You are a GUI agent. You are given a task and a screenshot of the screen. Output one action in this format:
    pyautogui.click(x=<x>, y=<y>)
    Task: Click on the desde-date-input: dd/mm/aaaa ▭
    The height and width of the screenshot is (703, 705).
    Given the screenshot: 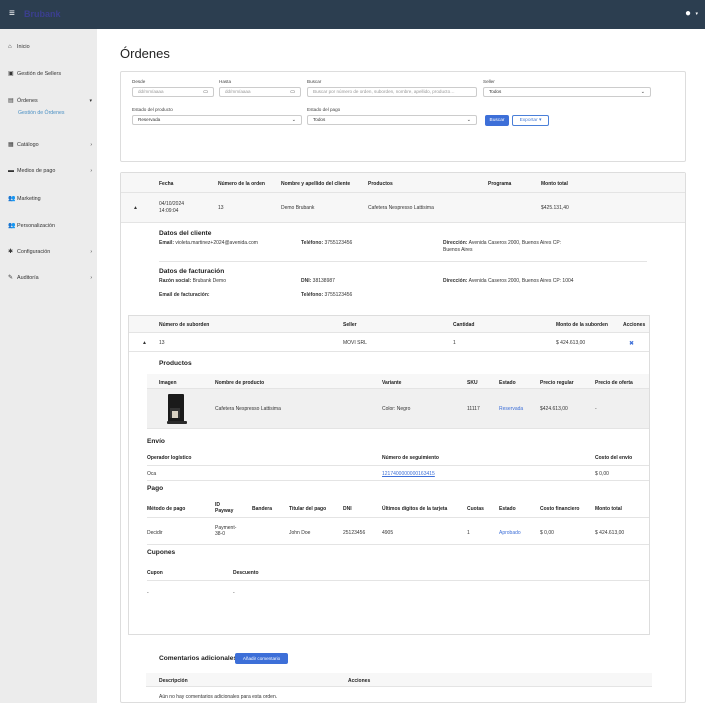 What is the action you would take?
    pyautogui.click(x=173, y=92)
    